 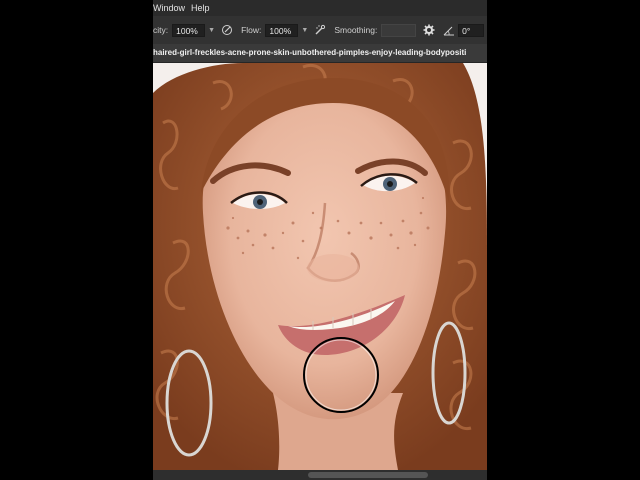 I want to click on opacity-label: city:, so click(x=161, y=30).